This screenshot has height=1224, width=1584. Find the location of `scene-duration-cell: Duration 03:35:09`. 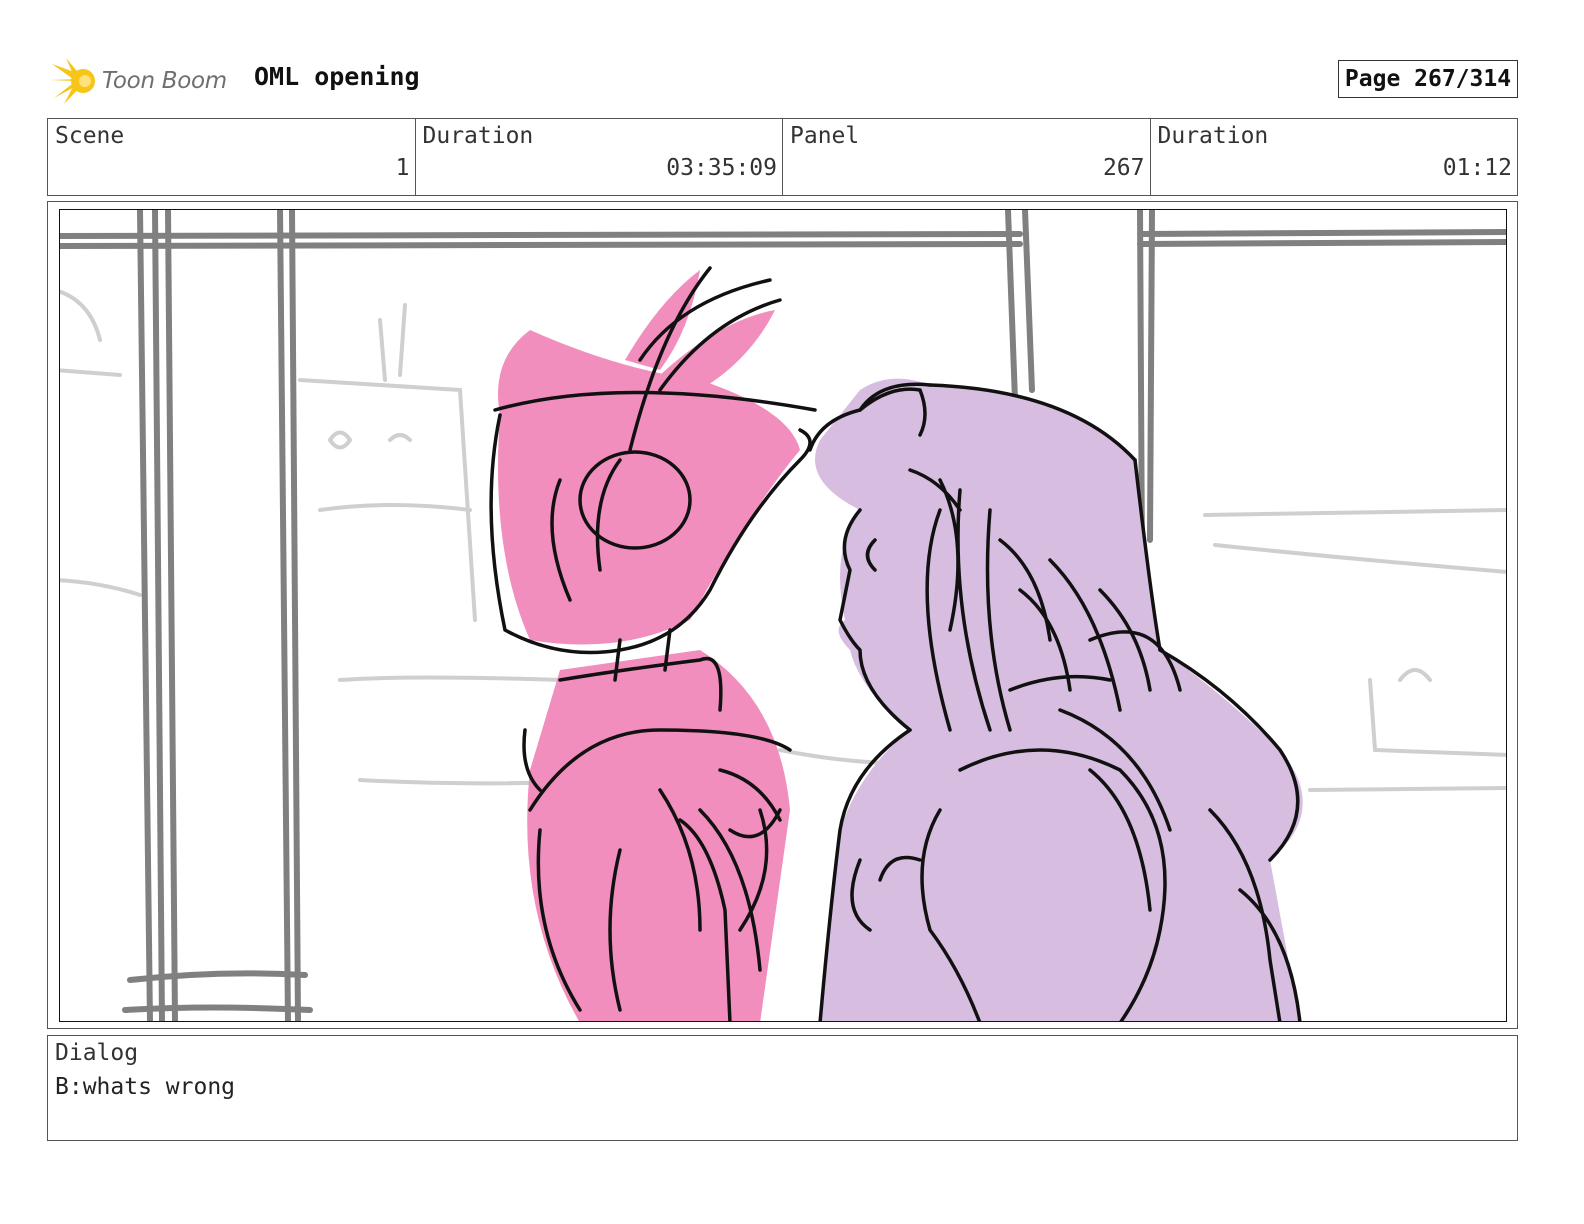

scene-duration-cell: Duration 03:35:09 is located at coordinates (599, 157).